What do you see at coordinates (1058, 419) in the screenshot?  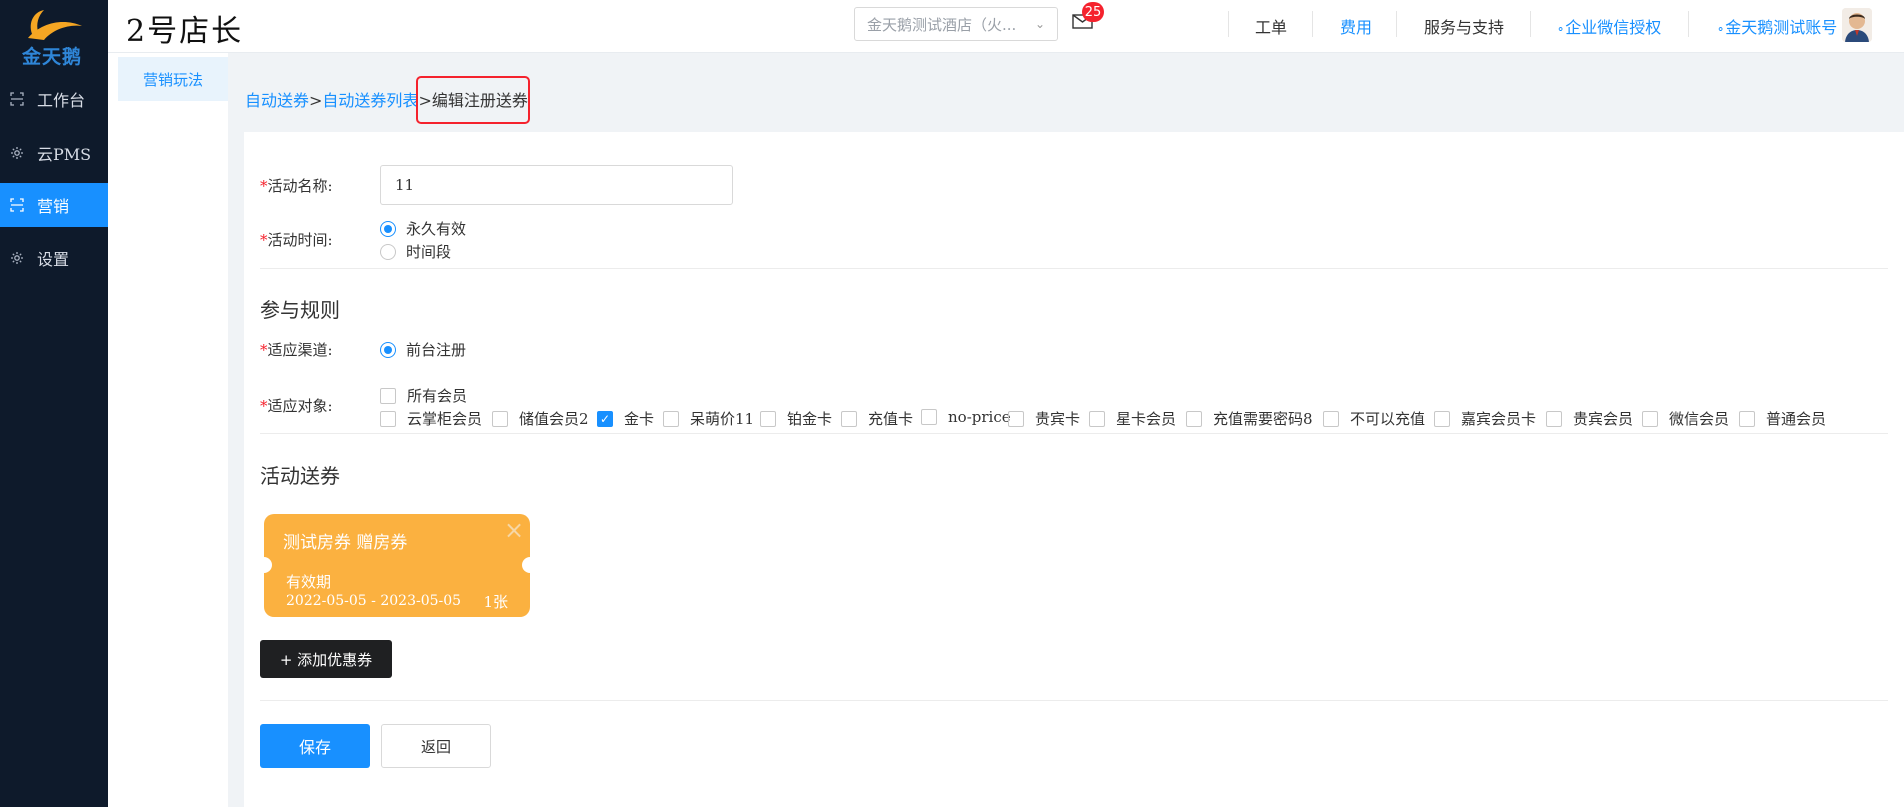 I see `checkbox-label: 贵宾卡` at bounding box center [1058, 419].